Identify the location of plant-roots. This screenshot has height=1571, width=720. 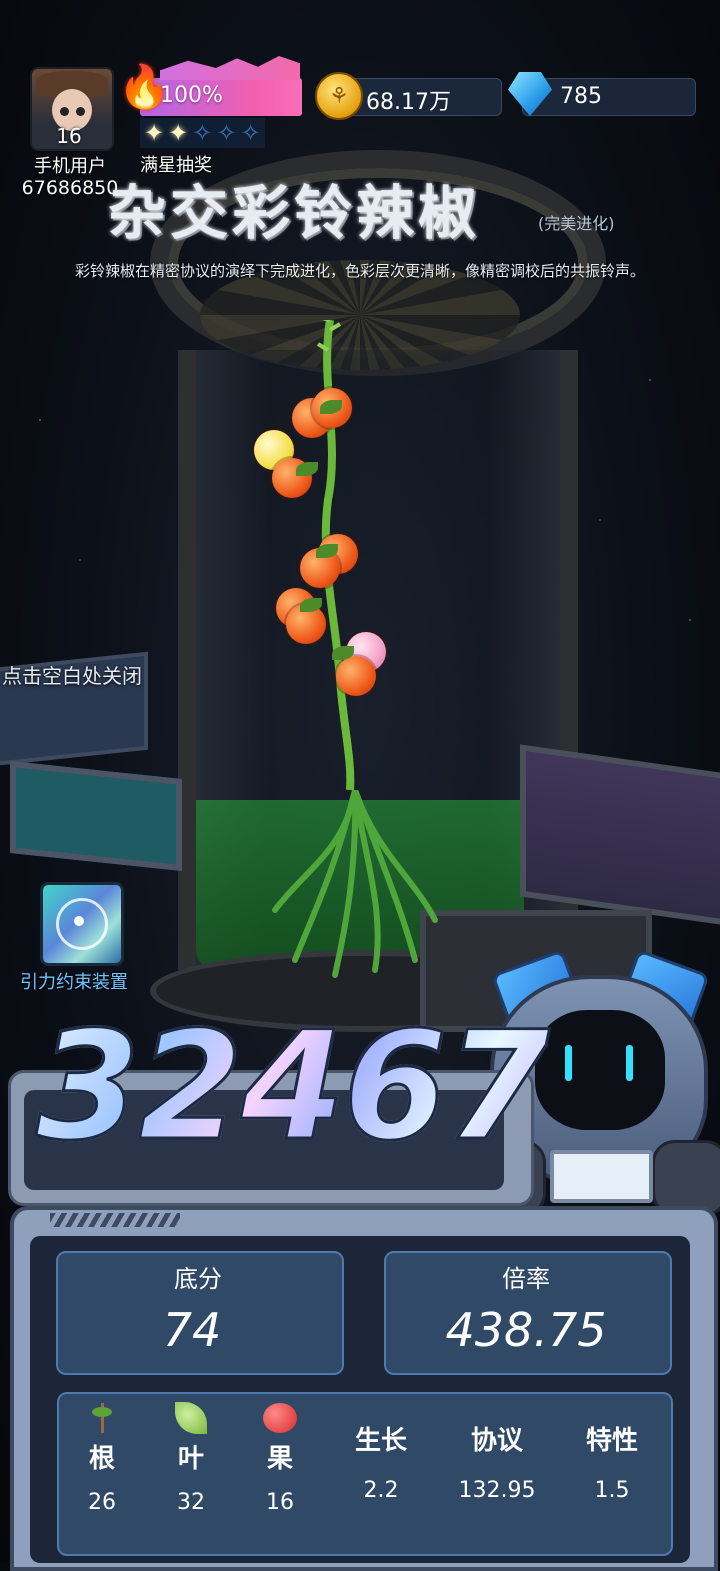
(355, 884).